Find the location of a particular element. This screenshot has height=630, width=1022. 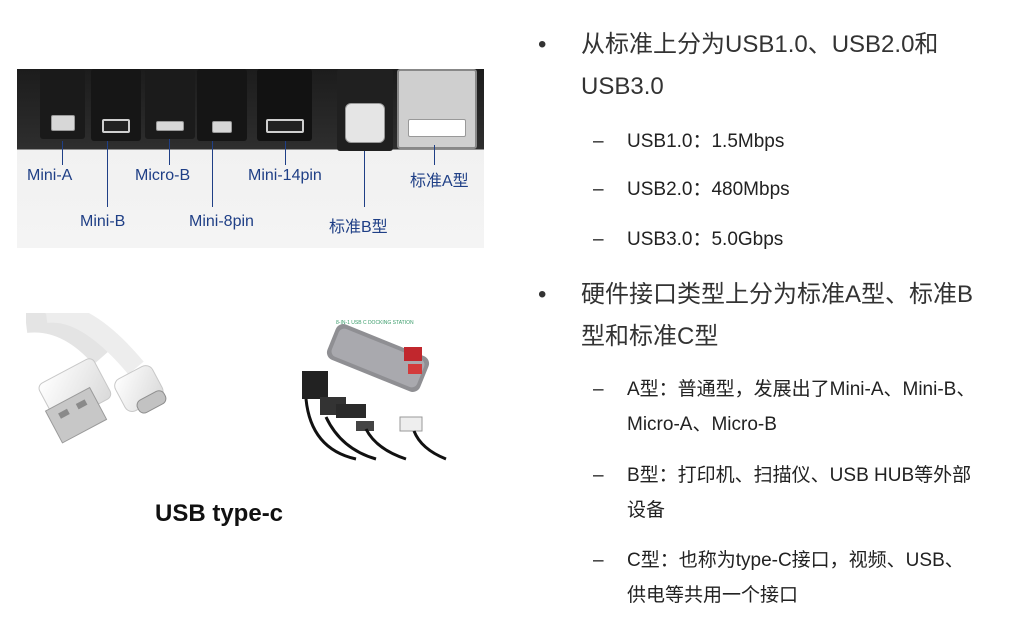

mini-b-plug is located at coordinates (116, 105).